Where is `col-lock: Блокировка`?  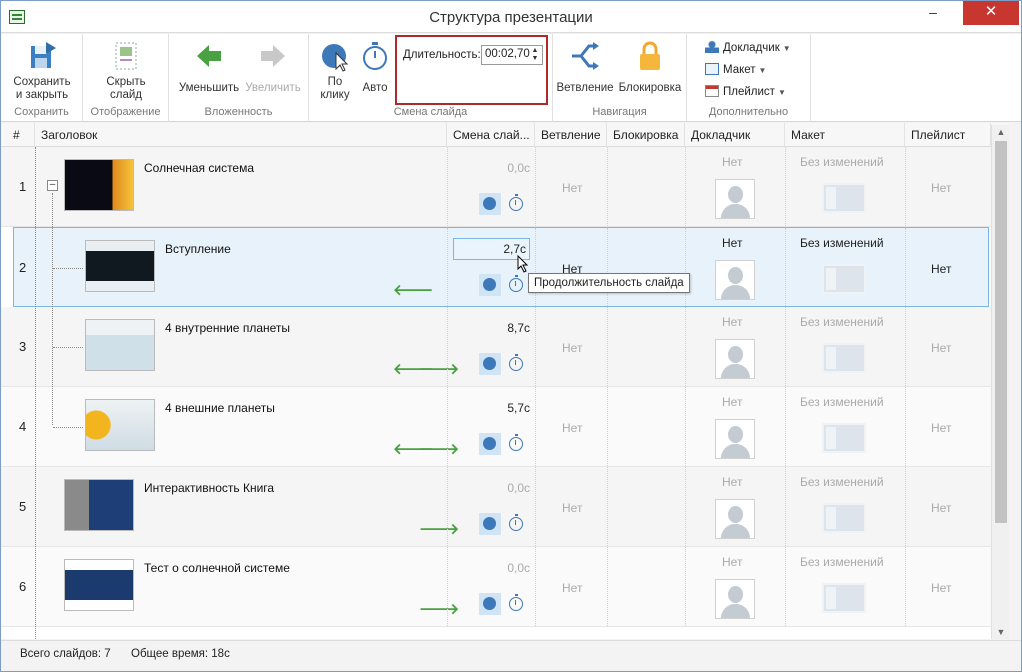 col-lock: Блокировка is located at coordinates (646, 135).